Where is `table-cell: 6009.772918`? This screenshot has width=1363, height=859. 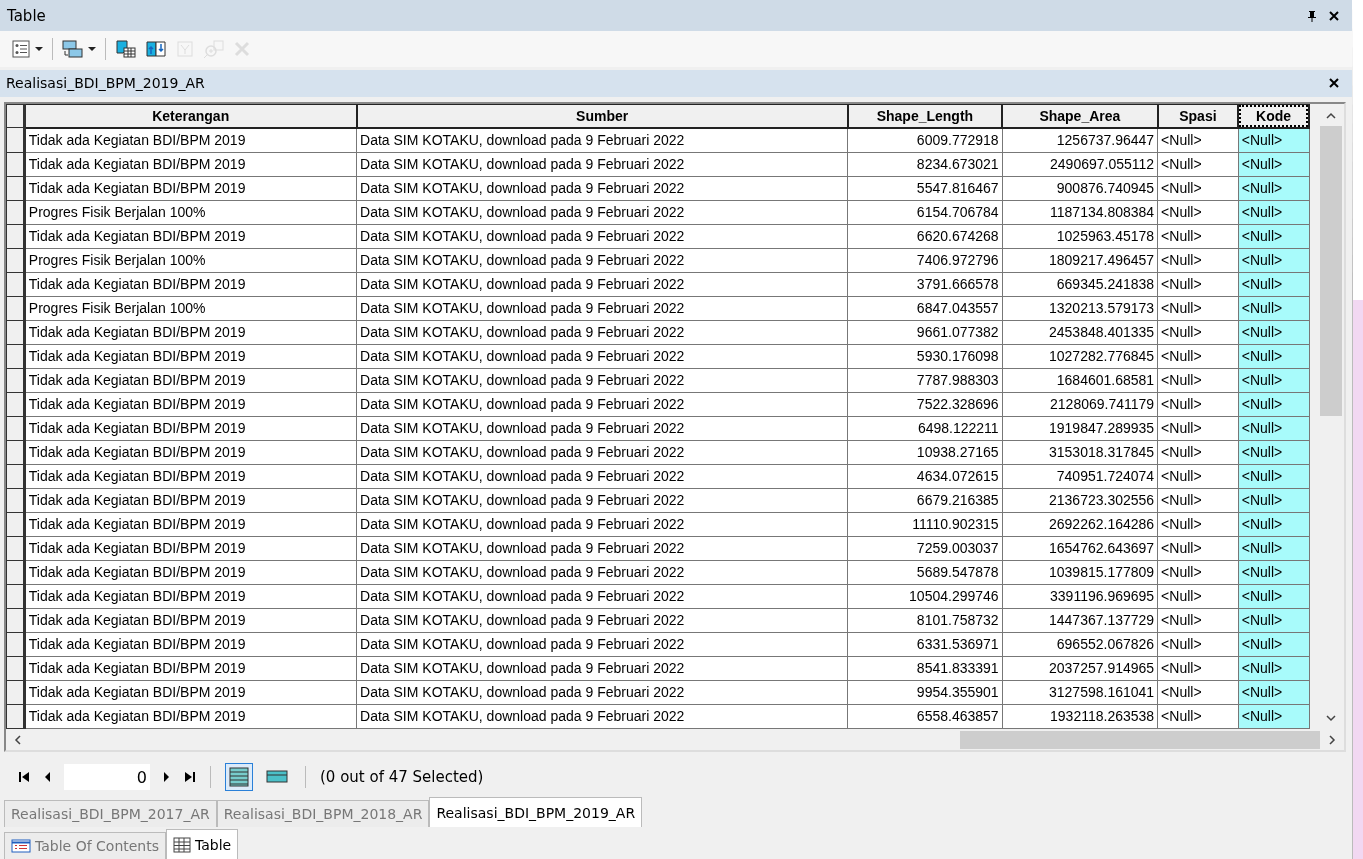 table-cell: 6009.772918 is located at coordinates (925, 140).